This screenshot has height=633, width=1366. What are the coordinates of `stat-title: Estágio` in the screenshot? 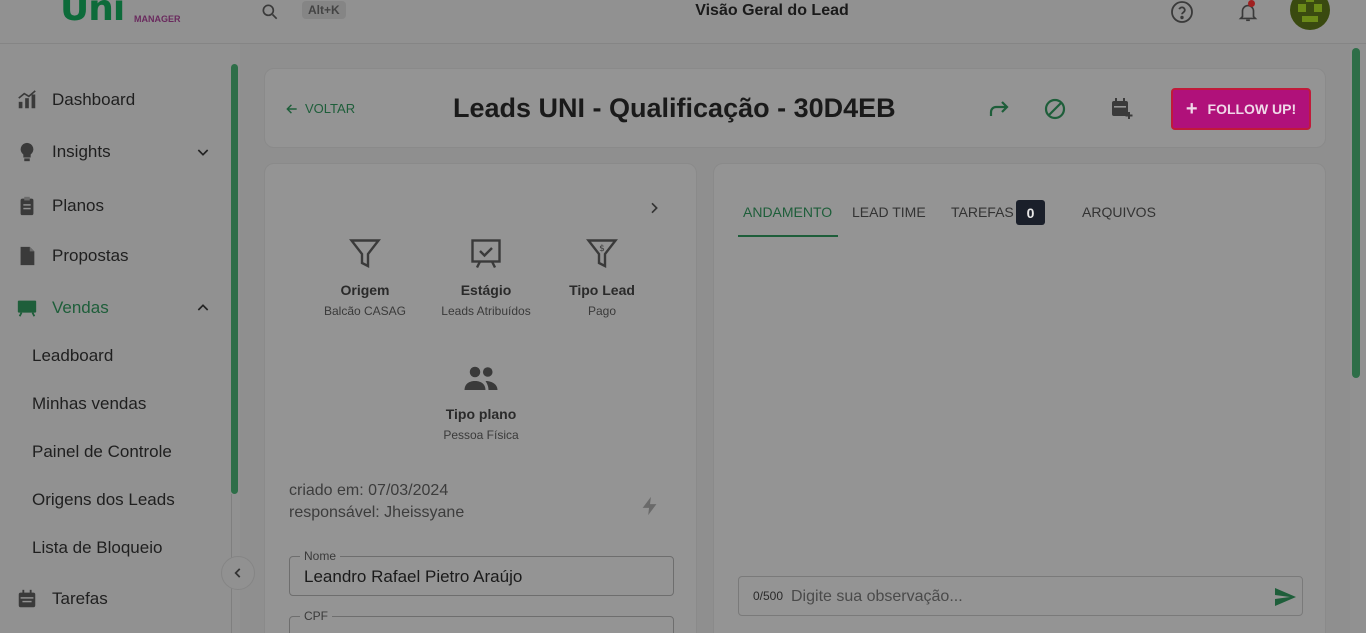 It's located at (486, 290).